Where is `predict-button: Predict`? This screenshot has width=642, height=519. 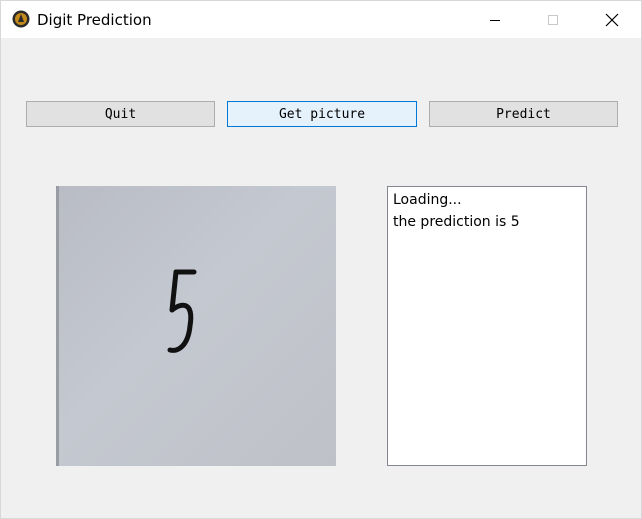 predict-button: Predict is located at coordinates (523, 114).